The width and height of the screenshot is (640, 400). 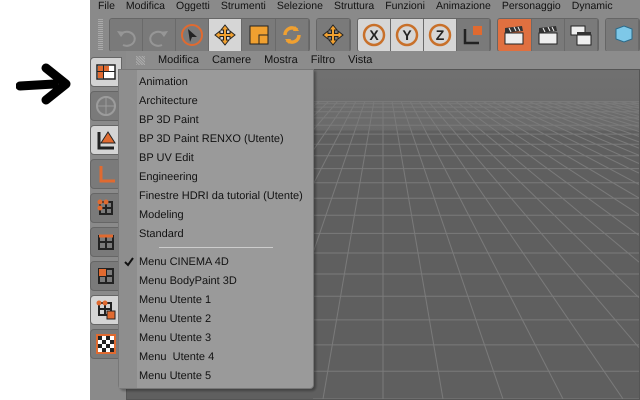 What do you see at coordinates (106, 344) in the screenshot?
I see `checkerboard-icon` at bounding box center [106, 344].